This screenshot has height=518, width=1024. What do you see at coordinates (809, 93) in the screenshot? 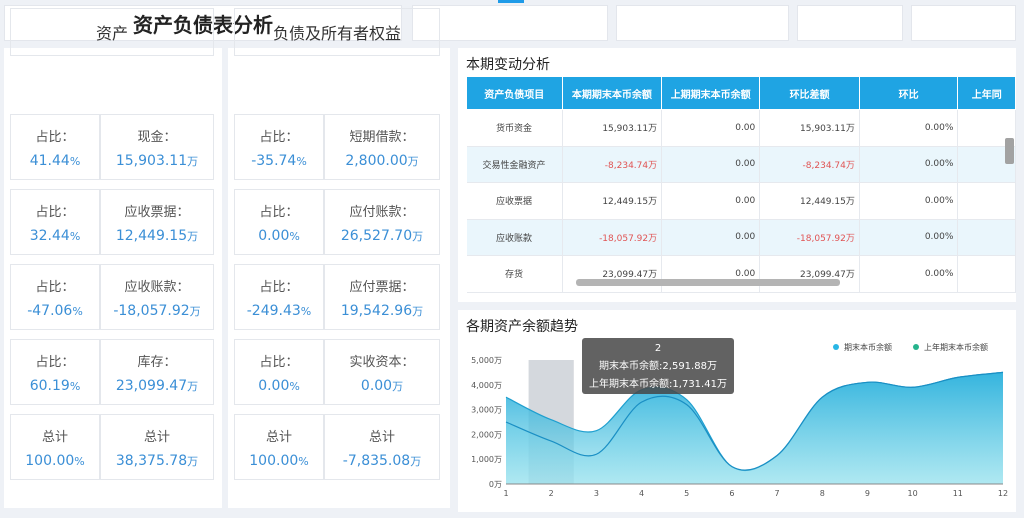
I see `table-header-cell: 环比差额` at bounding box center [809, 93].